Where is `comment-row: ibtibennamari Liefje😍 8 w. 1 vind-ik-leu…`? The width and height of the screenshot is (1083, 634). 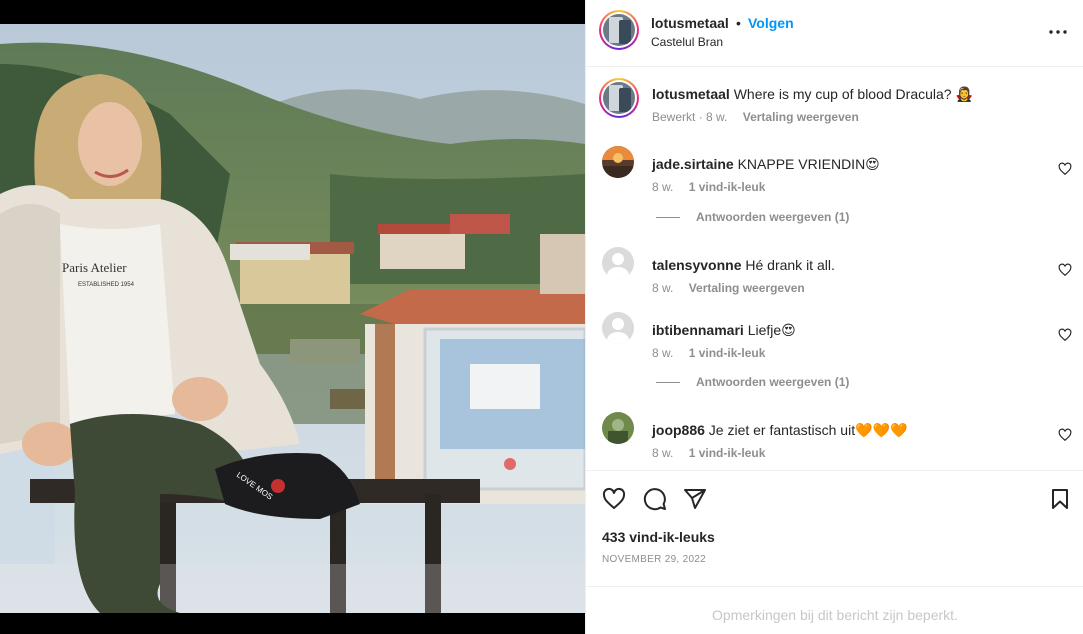
comment-row: ibtibennamari Liefje😍 8 w. 1 vind-ik-leu… is located at coordinates (837, 337).